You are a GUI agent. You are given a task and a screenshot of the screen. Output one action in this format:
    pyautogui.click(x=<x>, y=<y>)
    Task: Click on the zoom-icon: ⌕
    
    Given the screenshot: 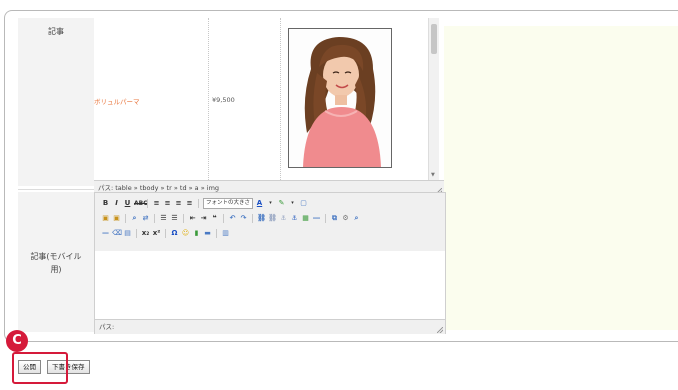 What is the action you would take?
    pyautogui.click(x=356, y=218)
    